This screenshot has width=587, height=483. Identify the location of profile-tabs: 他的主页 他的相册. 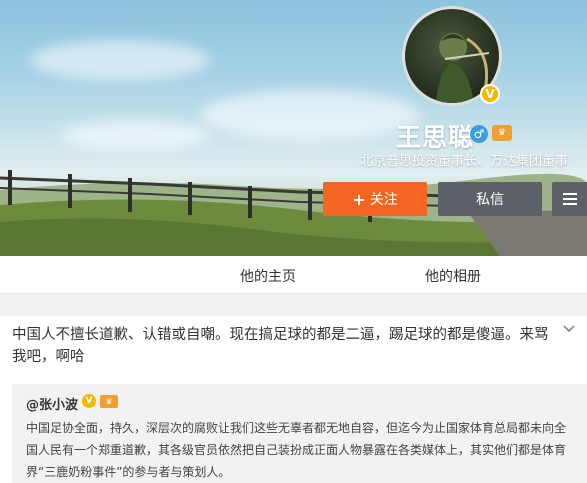
(293, 275).